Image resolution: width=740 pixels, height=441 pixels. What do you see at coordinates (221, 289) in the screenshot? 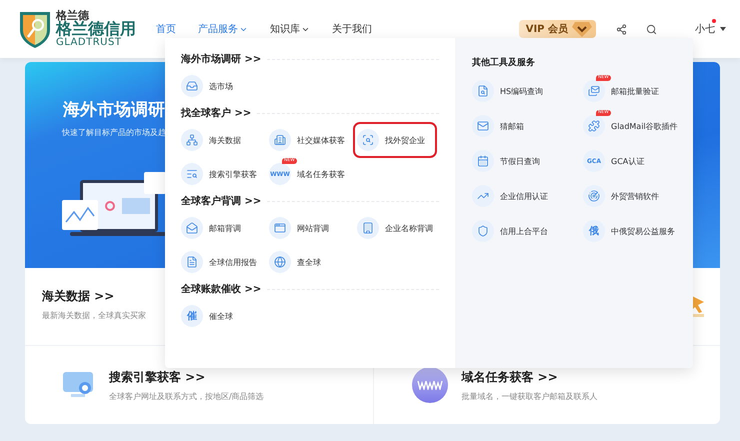
I see `section-title: 全球账款催收 >>` at bounding box center [221, 289].